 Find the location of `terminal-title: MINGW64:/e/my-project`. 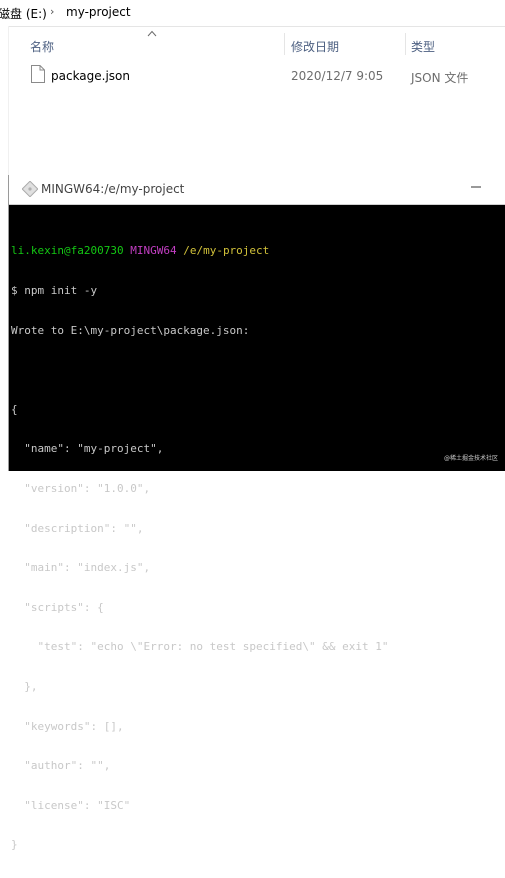

terminal-title: MINGW64:/e/my-project is located at coordinates (113, 189).